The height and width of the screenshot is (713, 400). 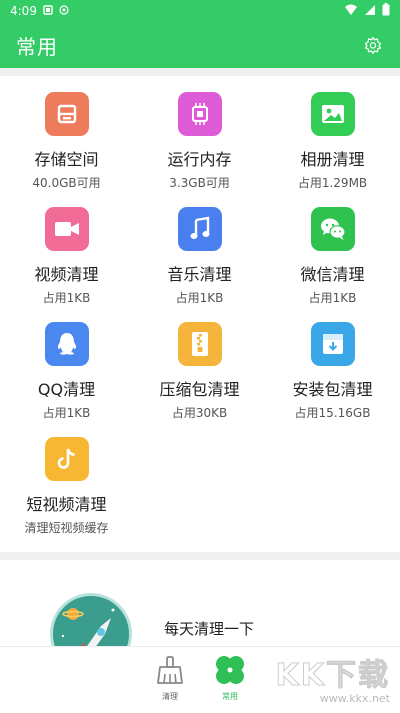 What do you see at coordinates (354, 698) in the screenshot?
I see `watermark-url: www.kkx.net` at bounding box center [354, 698].